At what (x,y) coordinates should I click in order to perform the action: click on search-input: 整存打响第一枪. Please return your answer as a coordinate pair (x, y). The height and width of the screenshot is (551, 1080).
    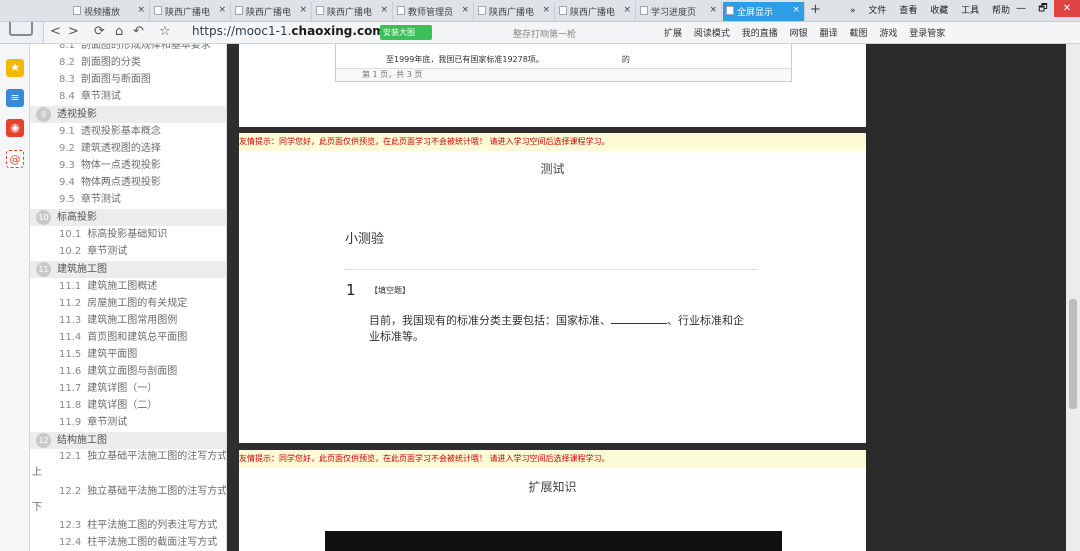
    Looking at the image, I should click on (584, 33).